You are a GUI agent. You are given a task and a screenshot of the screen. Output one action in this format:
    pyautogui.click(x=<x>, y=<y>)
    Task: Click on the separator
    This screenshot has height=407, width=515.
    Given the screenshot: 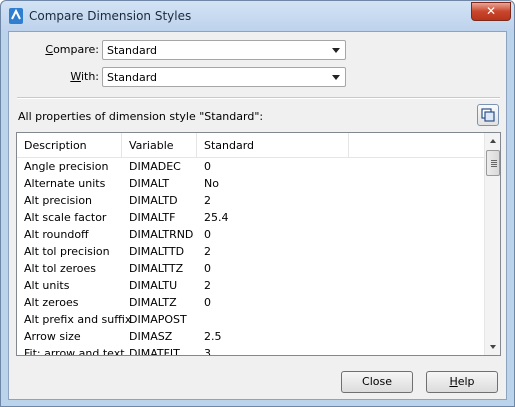 What is the action you would take?
    pyautogui.click(x=258, y=98)
    